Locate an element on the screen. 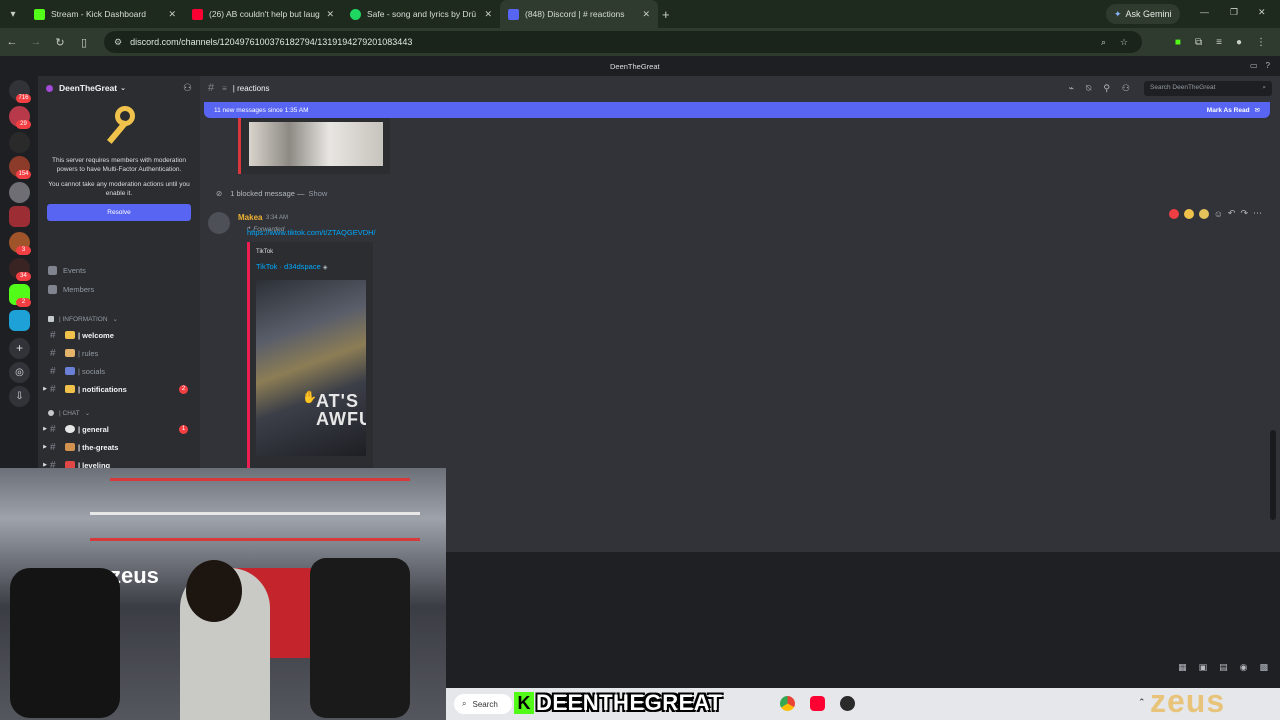 The image size is (1280, 720). forward-icon: ↷ is located at coordinates (1244, 213).